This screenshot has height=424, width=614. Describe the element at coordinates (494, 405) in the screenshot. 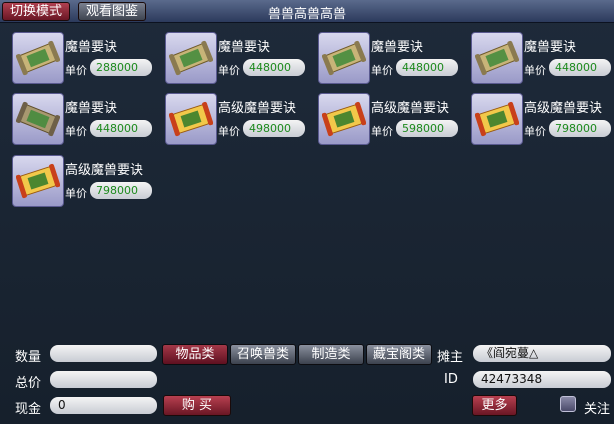

I see `more-button: 更多` at that location.